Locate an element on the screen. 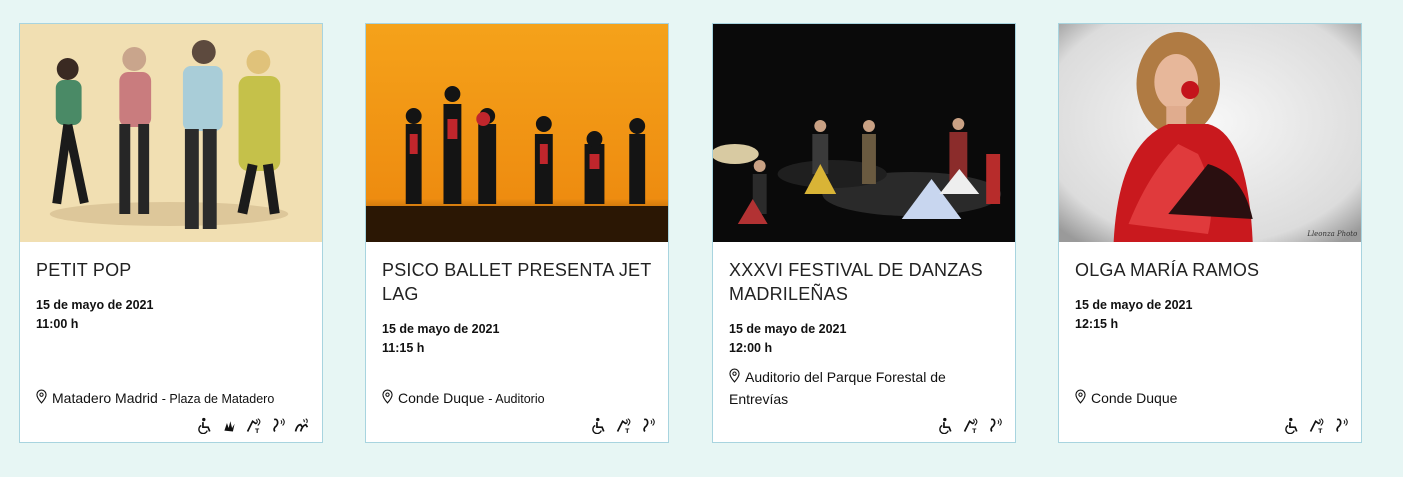  event-title: PSICO BALLET PRESENTA JET LAG is located at coordinates (517, 282).